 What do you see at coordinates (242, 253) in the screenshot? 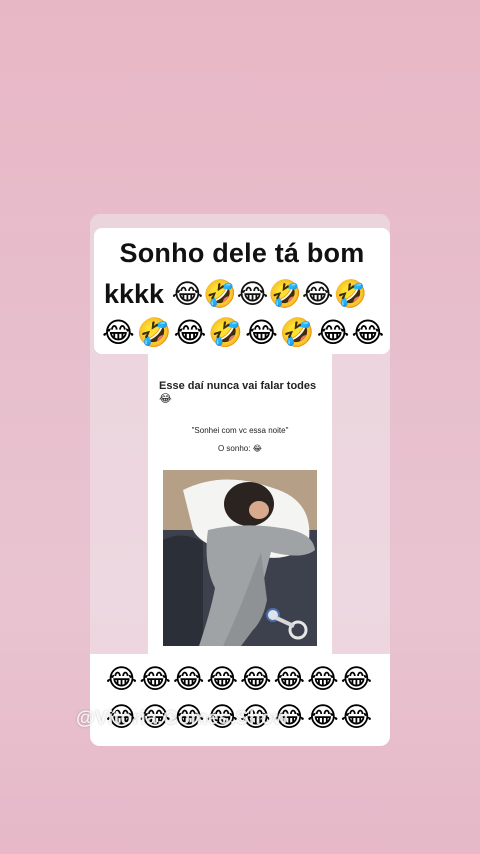
I see `caption-text-line1: Sonho dele tá bom` at bounding box center [242, 253].